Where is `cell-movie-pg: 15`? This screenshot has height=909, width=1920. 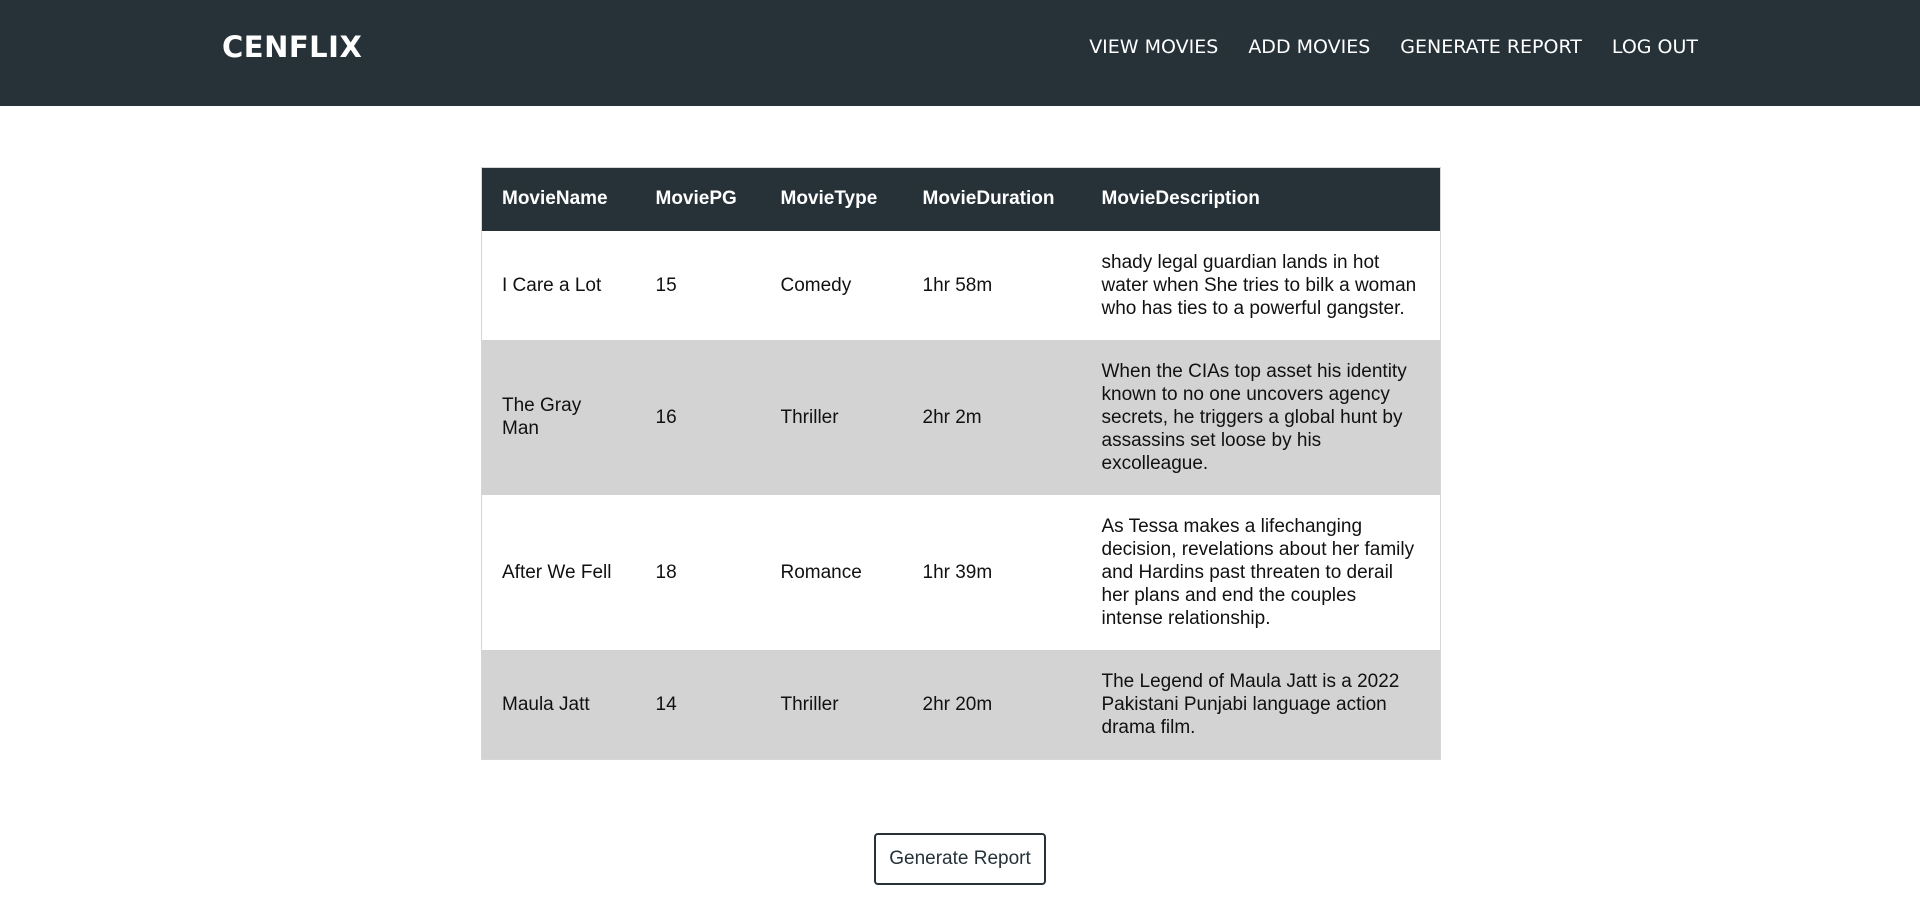 cell-movie-pg: 15 is located at coordinates (666, 285).